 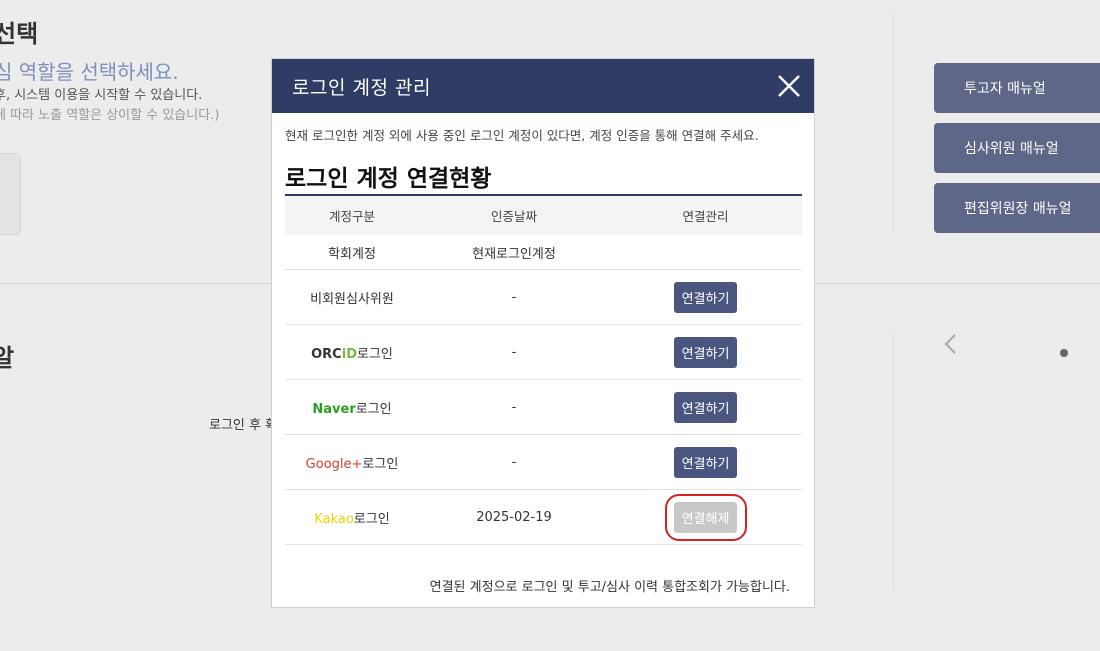 I want to click on table-header: 계정구분 인증날짜 연결관리, so click(x=543, y=214).